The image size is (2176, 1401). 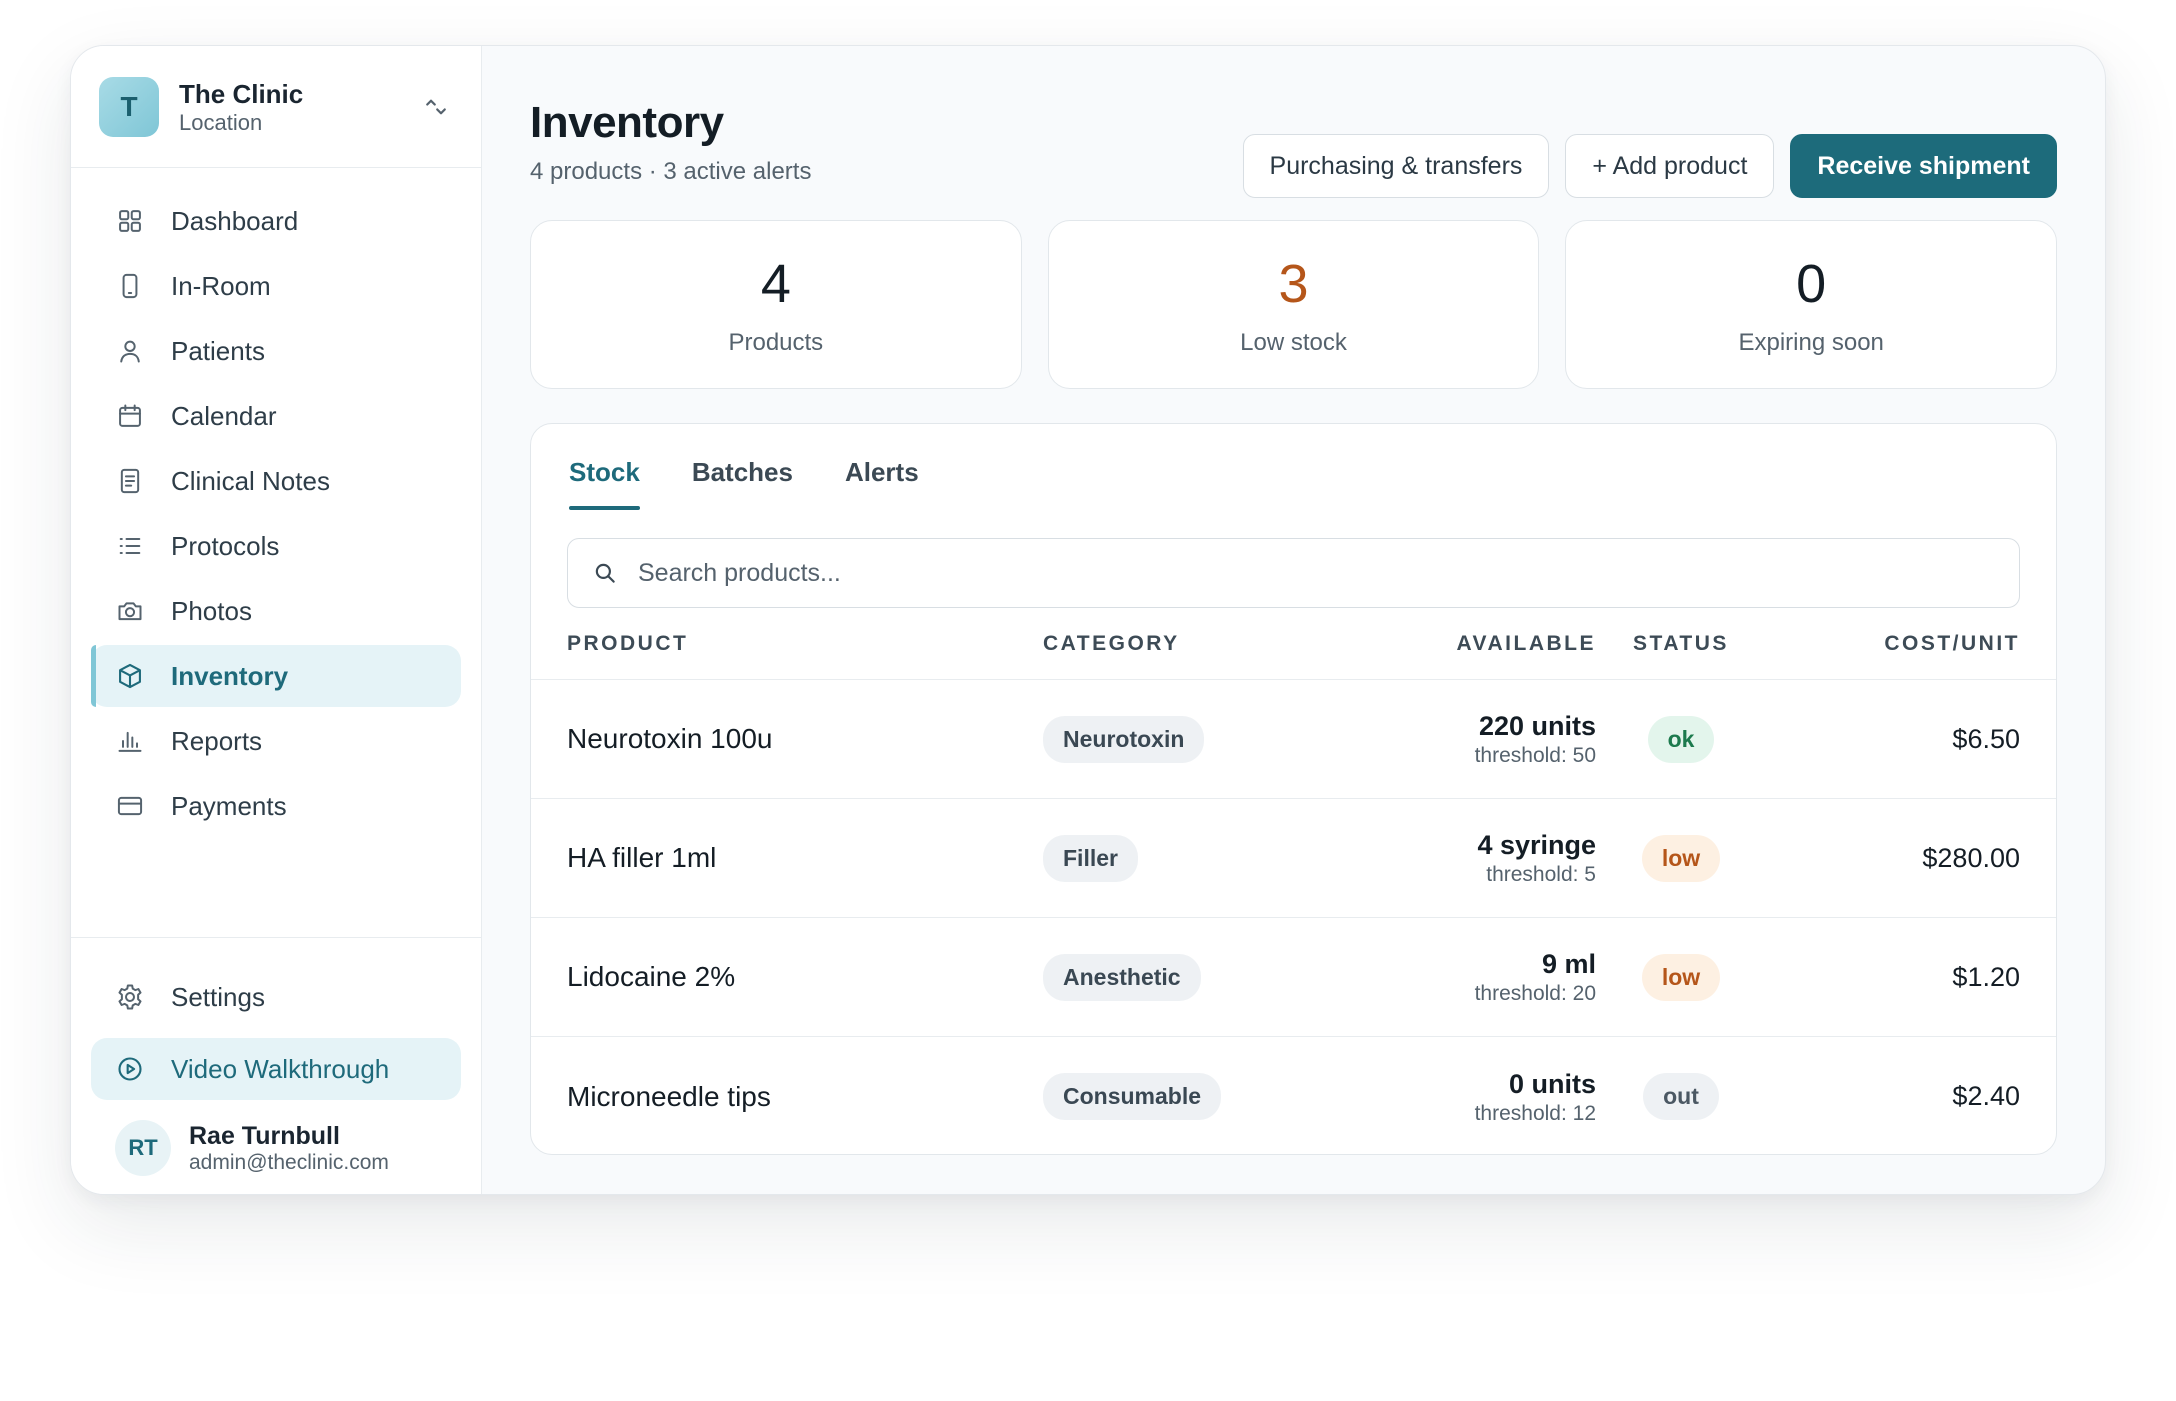 I want to click on add-product-button: + Add product, so click(x=1670, y=166).